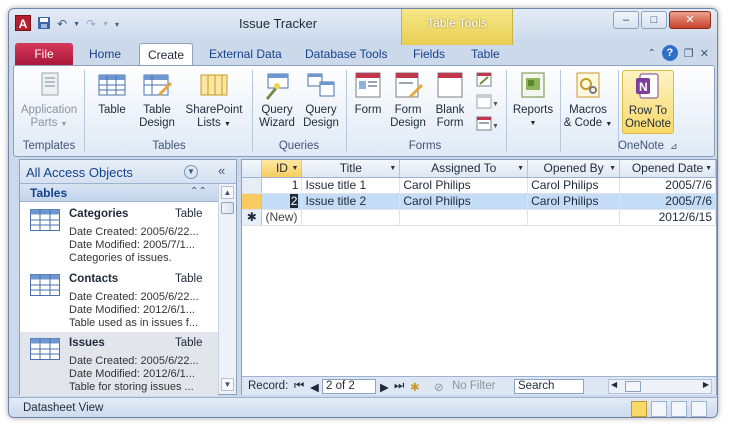  I want to click on cell-assigned-to, so click(464, 217).